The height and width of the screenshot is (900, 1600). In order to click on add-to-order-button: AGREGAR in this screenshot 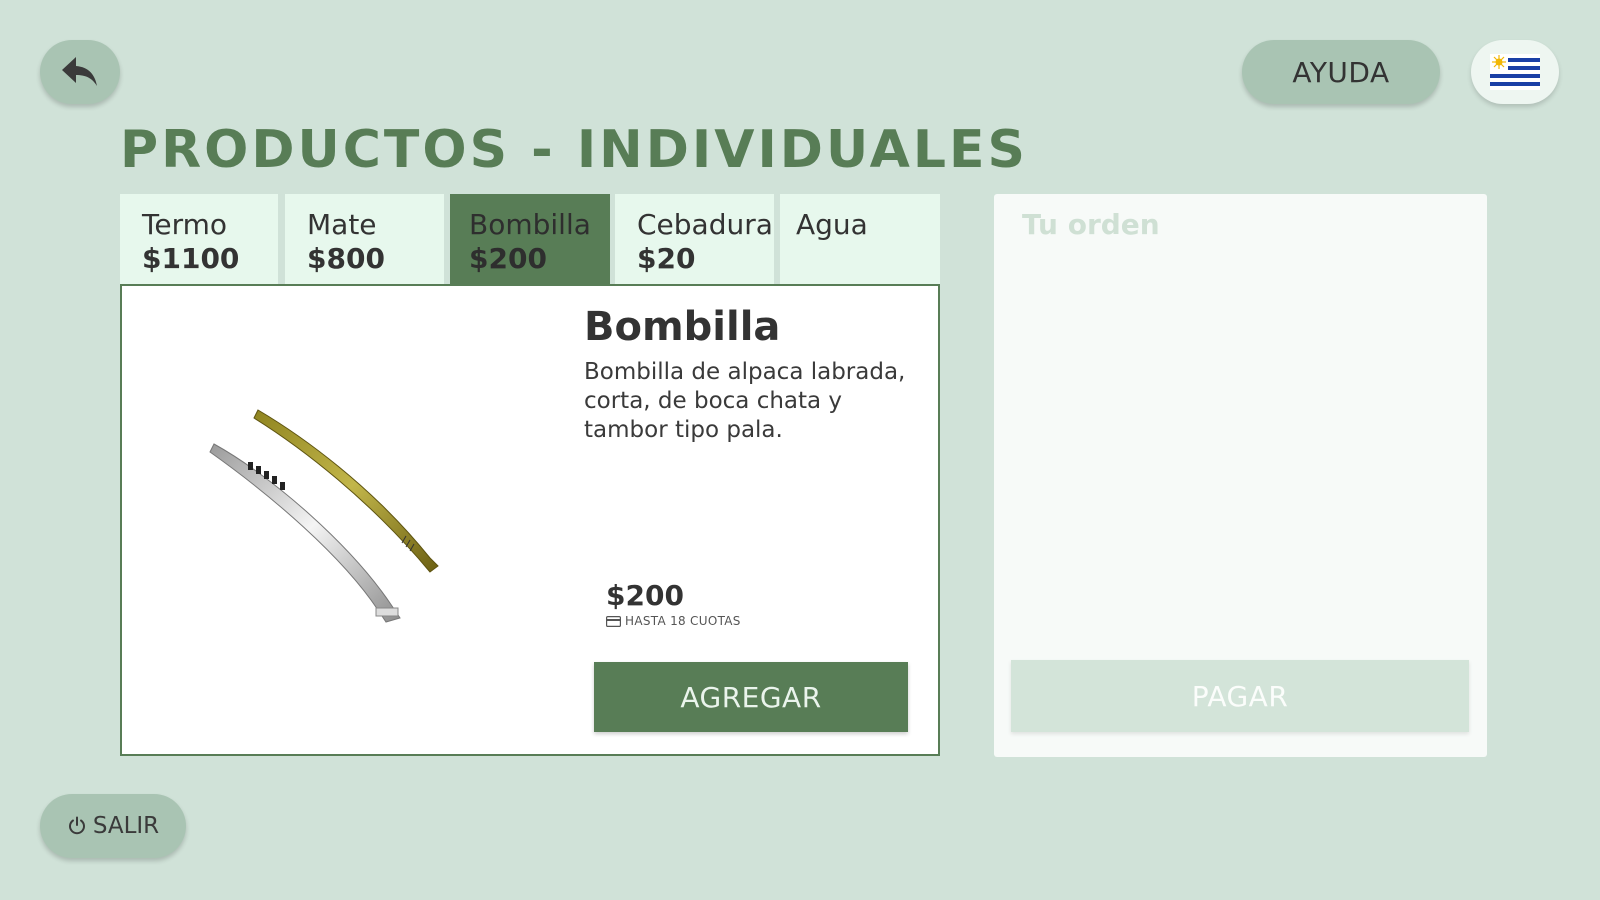, I will do `click(751, 697)`.